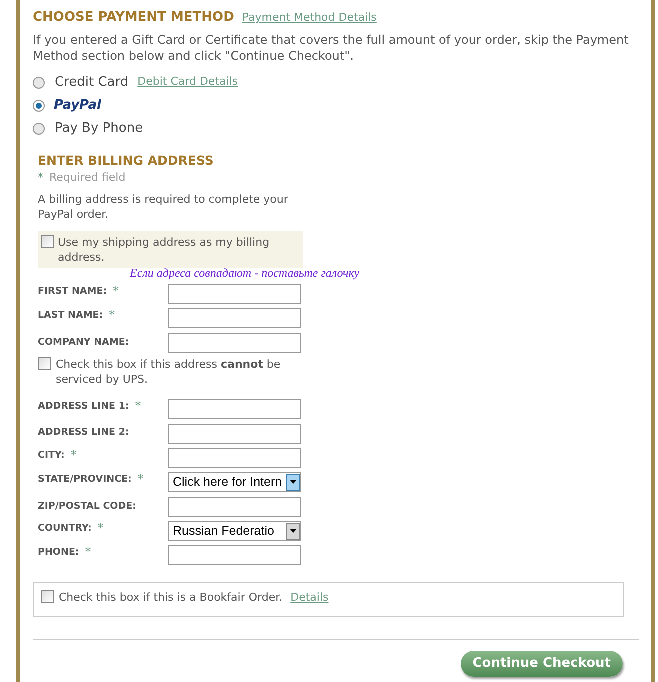 This screenshot has height=682, width=658. Describe the element at coordinates (84, 343) in the screenshot. I see `field-label: COMPANY NAME:` at that location.